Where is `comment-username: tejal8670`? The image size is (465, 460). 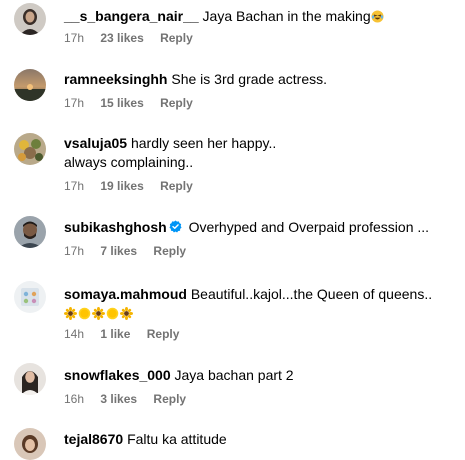 comment-username: tejal8670 is located at coordinates (93, 439).